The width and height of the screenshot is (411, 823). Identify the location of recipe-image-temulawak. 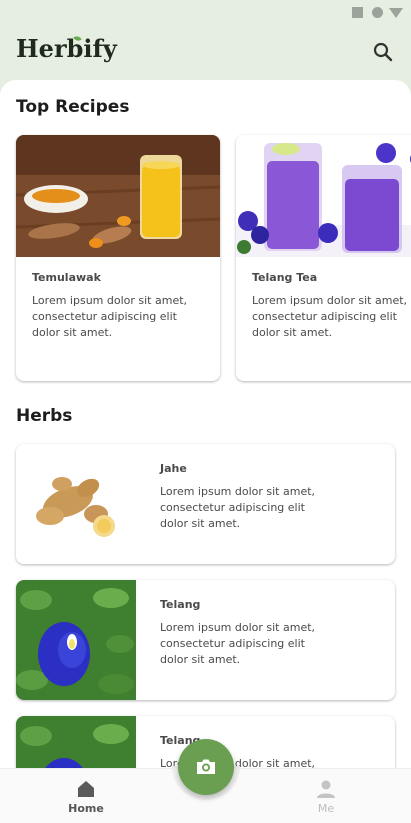
(118, 196).